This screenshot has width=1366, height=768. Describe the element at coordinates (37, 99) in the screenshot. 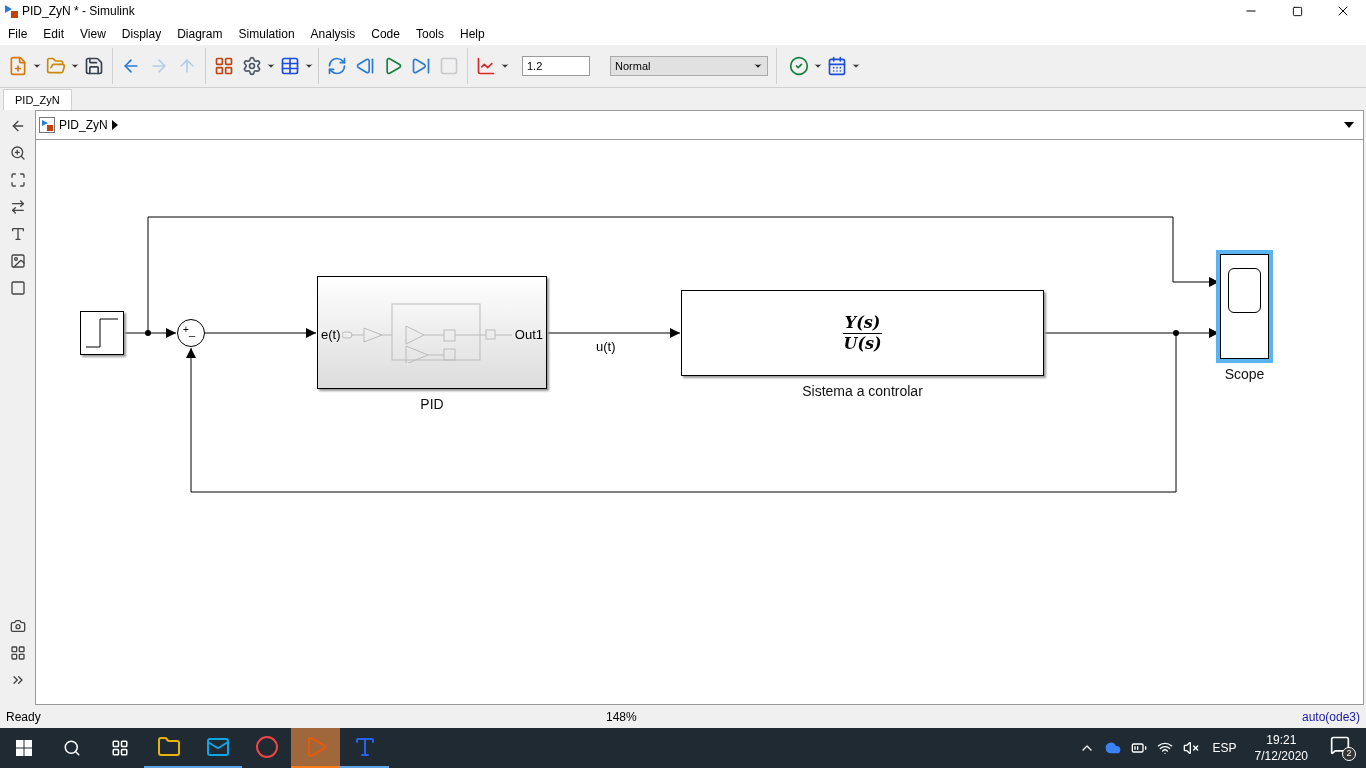

I see `model-tab: PID_ZyN` at that location.